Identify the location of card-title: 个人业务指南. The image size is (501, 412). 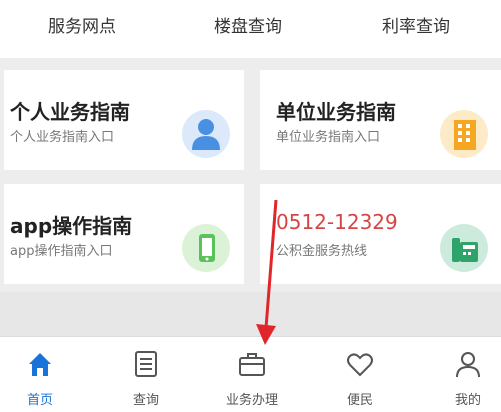
(70, 112).